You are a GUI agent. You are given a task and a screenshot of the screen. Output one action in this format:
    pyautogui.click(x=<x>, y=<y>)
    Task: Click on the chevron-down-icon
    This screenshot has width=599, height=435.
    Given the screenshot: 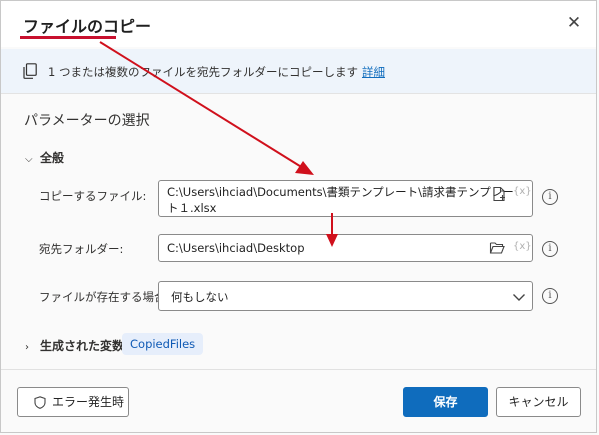 What is the action you would take?
    pyautogui.click(x=519, y=297)
    